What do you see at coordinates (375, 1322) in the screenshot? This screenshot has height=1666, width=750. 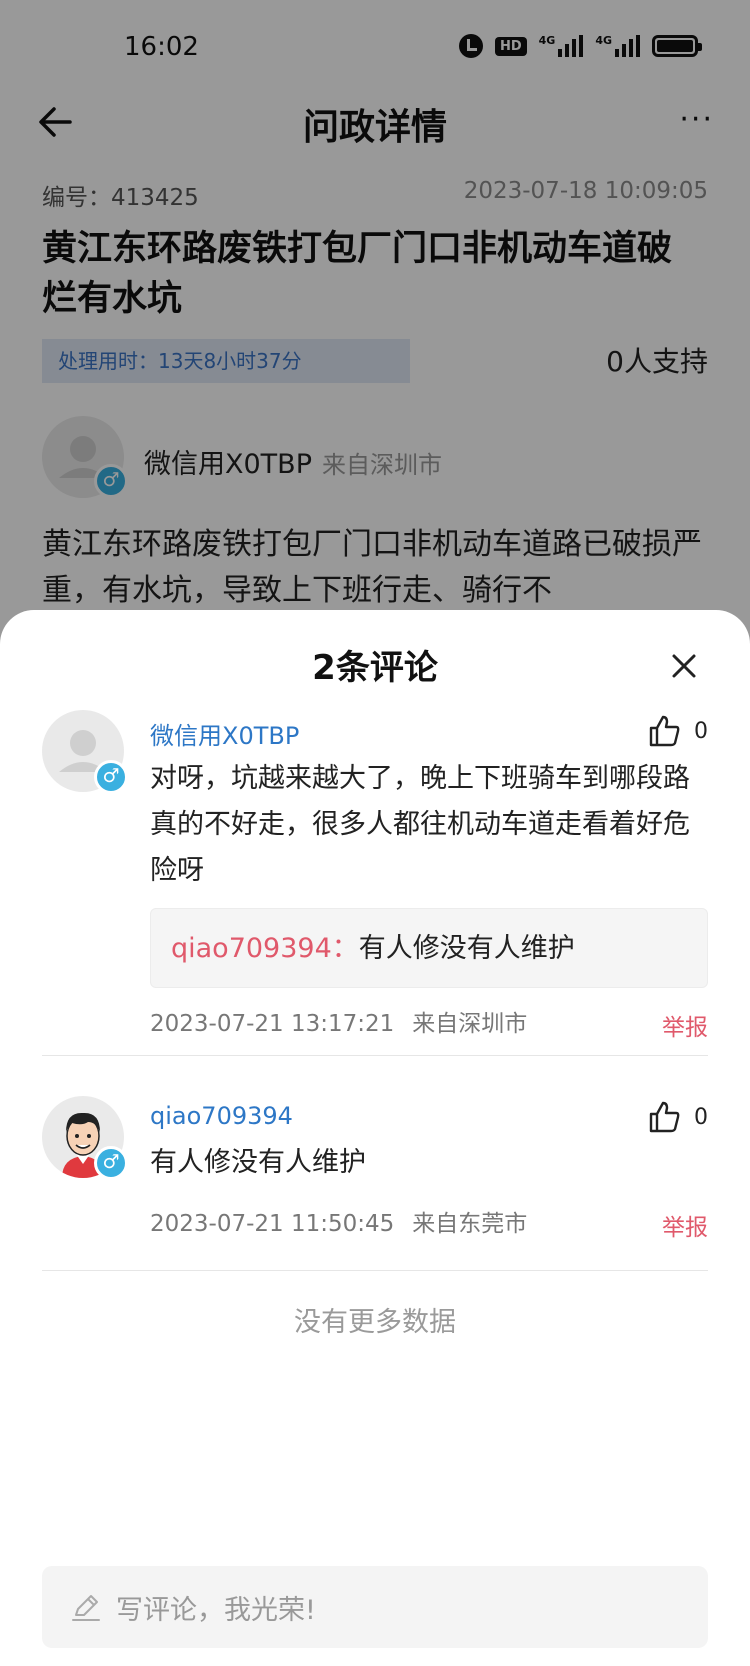 I see `no-more-data: 没有更多数据` at bounding box center [375, 1322].